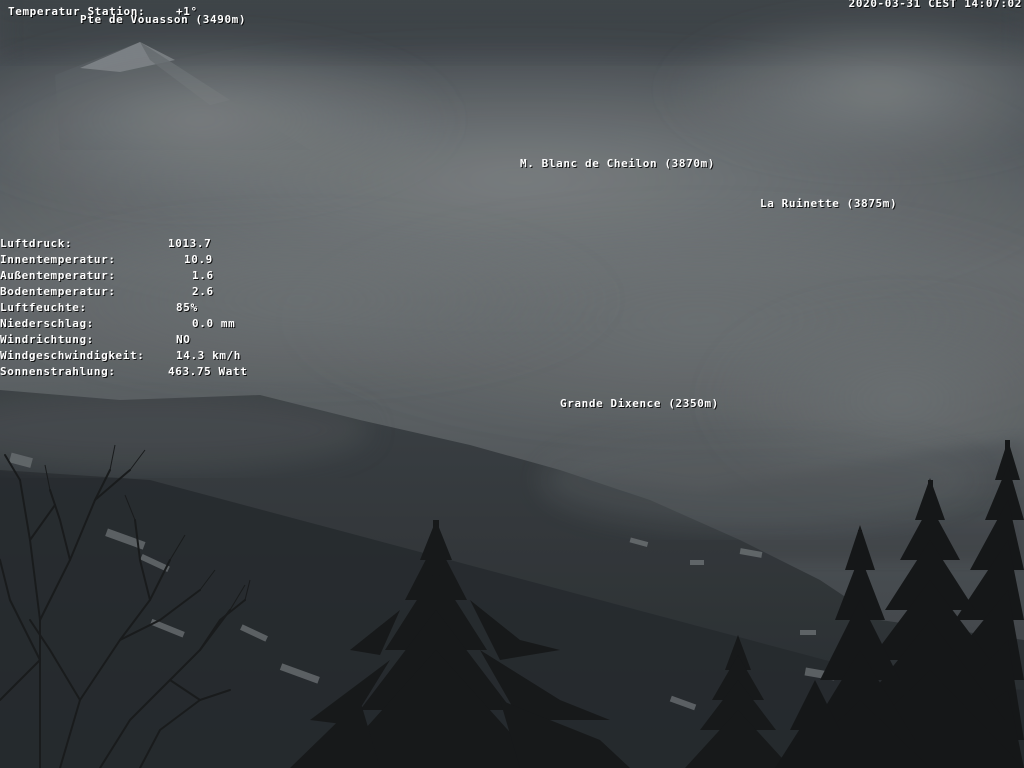 This screenshot has height=768, width=1024. What do you see at coordinates (47, 339) in the screenshot?
I see `weather-label-windrichtung: Windrichtung:` at bounding box center [47, 339].